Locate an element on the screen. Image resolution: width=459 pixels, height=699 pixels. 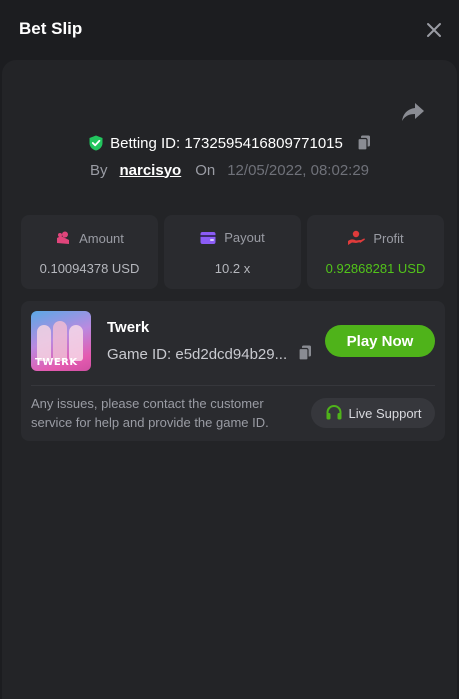
play-now-button: Play Now is located at coordinates (380, 341).